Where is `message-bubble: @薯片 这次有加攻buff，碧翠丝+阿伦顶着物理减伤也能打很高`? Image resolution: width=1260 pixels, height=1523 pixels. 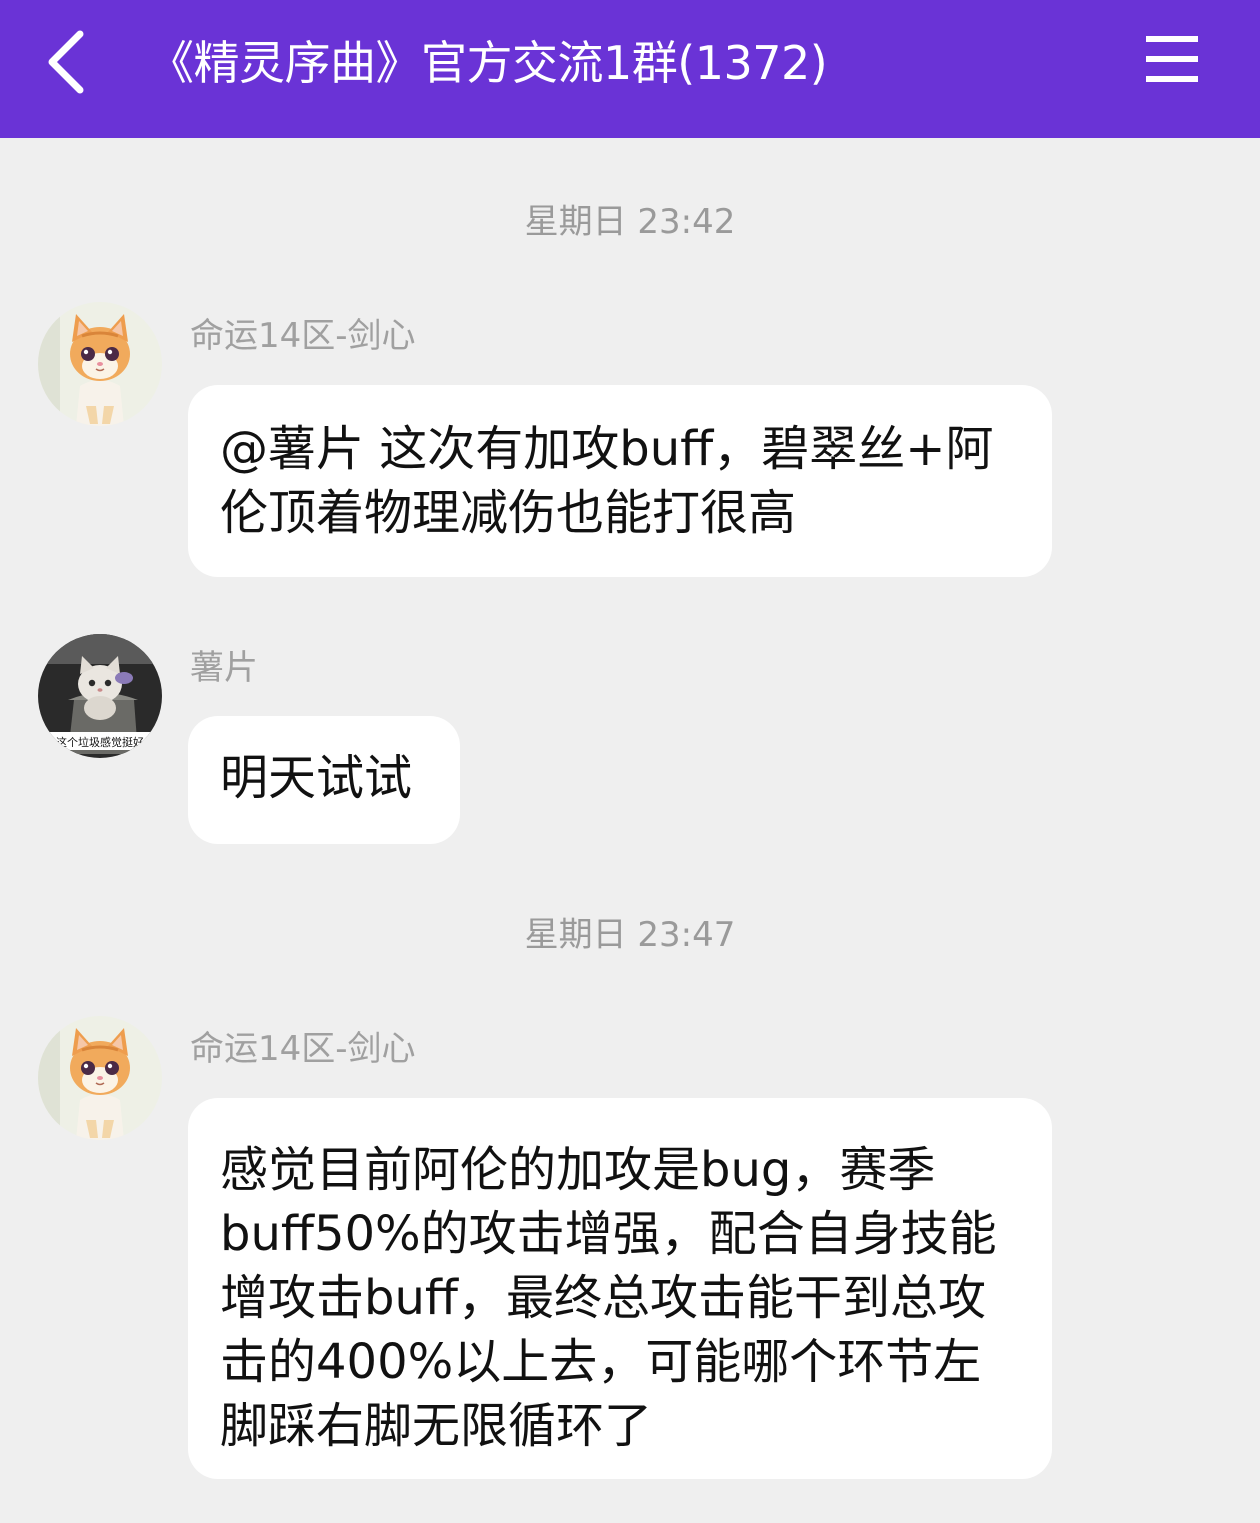
message-bubble: @薯片 这次有加攻buff，碧翠丝+阿伦顶着物理减伤也能打很高 is located at coordinates (620, 481).